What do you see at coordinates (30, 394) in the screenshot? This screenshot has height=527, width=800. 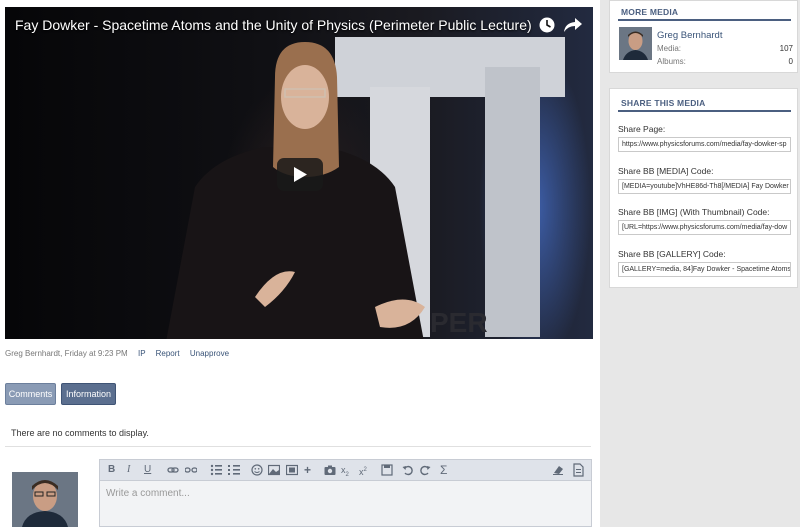 I see `tab-comments: Comments` at bounding box center [30, 394].